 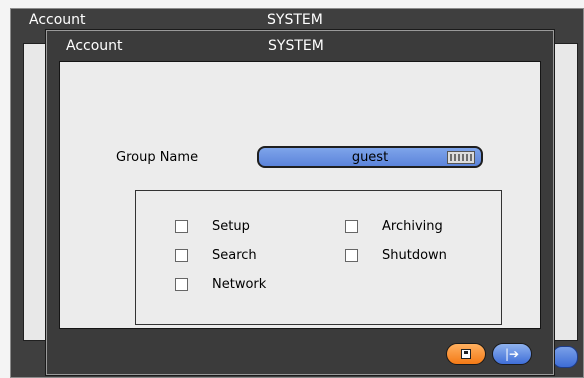 I want to click on setup-checkbox, so click(x=181, y=226).